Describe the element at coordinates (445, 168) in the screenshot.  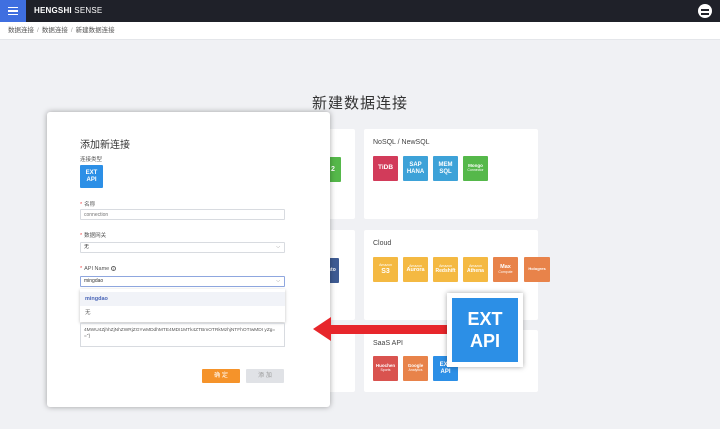
I see `connector-tile-memsql: MEM SQL` at that location.